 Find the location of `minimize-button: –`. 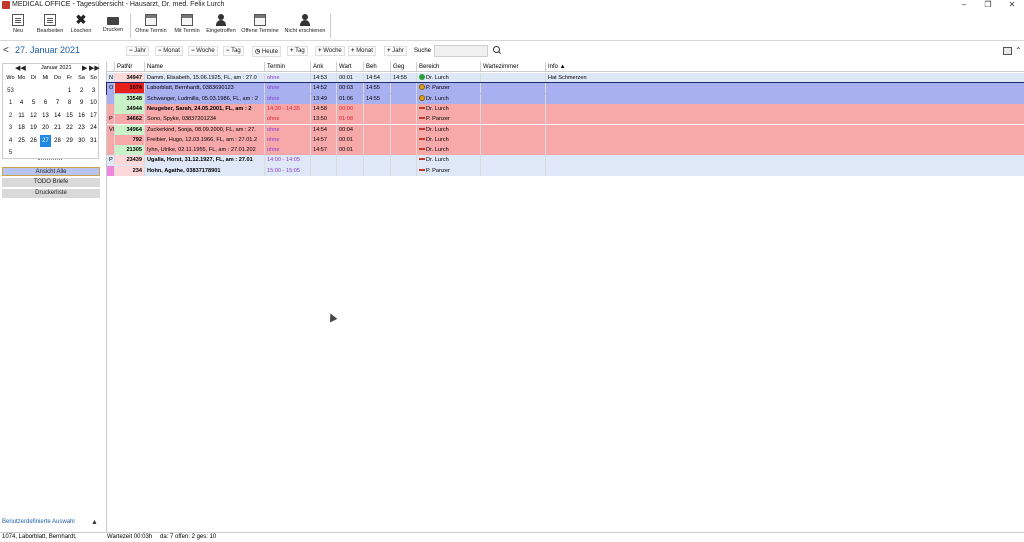

minimize-button: – is located at coordinates (964, 5).